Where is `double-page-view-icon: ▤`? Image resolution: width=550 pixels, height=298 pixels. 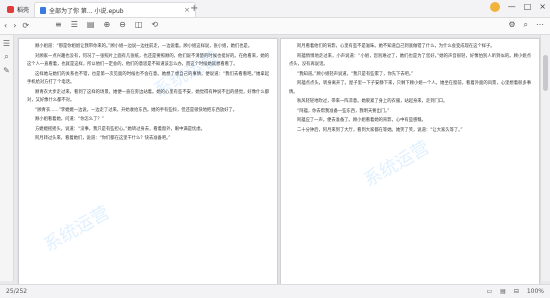 double-page-view-icon: ▤ is located at coordinates (503, 291).